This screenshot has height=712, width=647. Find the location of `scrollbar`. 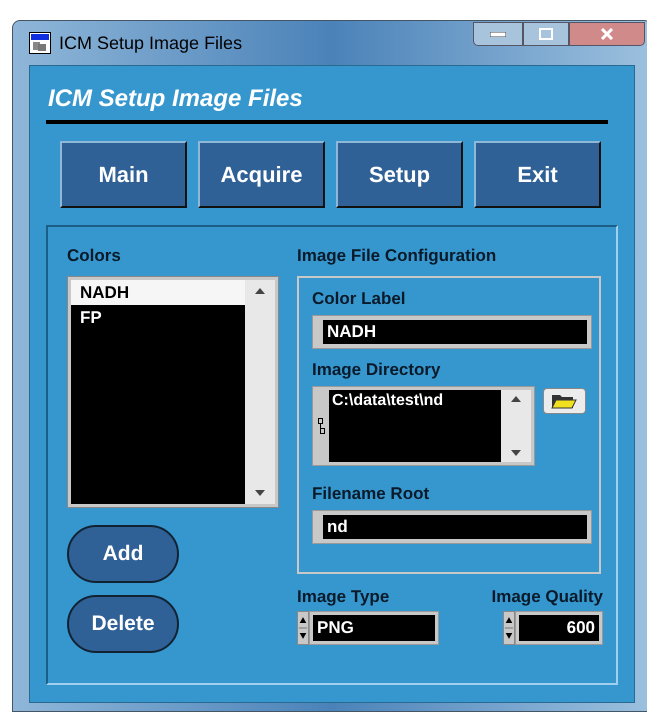

scrollbar is located at coordinates (260, 392).